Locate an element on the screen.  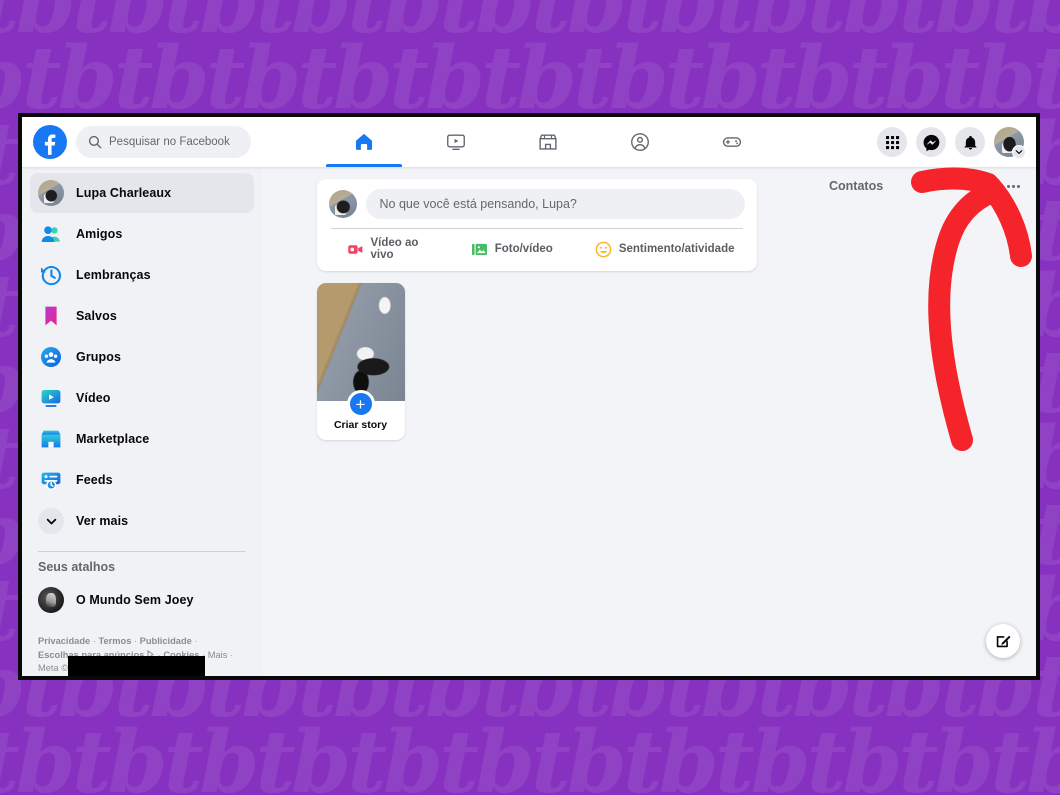
composer-input is located at coordinates (555, 204).